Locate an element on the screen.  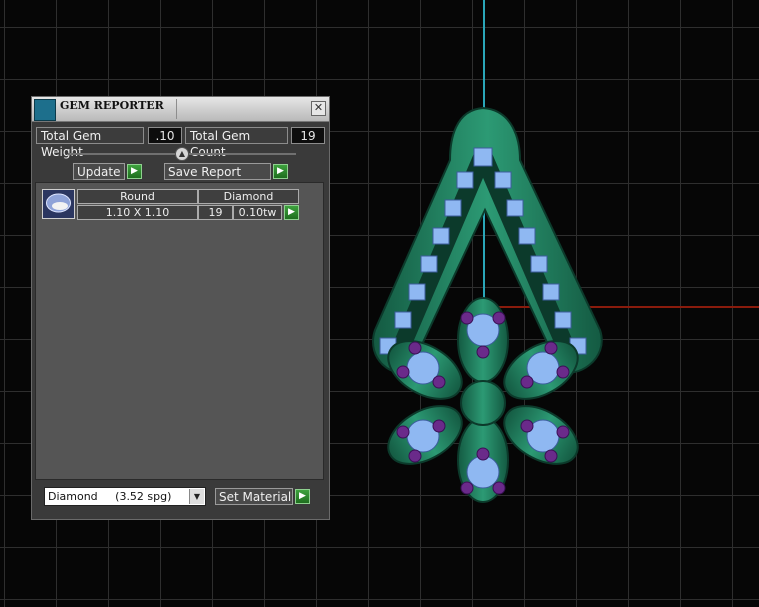
set-material-button: Set Material is located at coordinates (254, 496).